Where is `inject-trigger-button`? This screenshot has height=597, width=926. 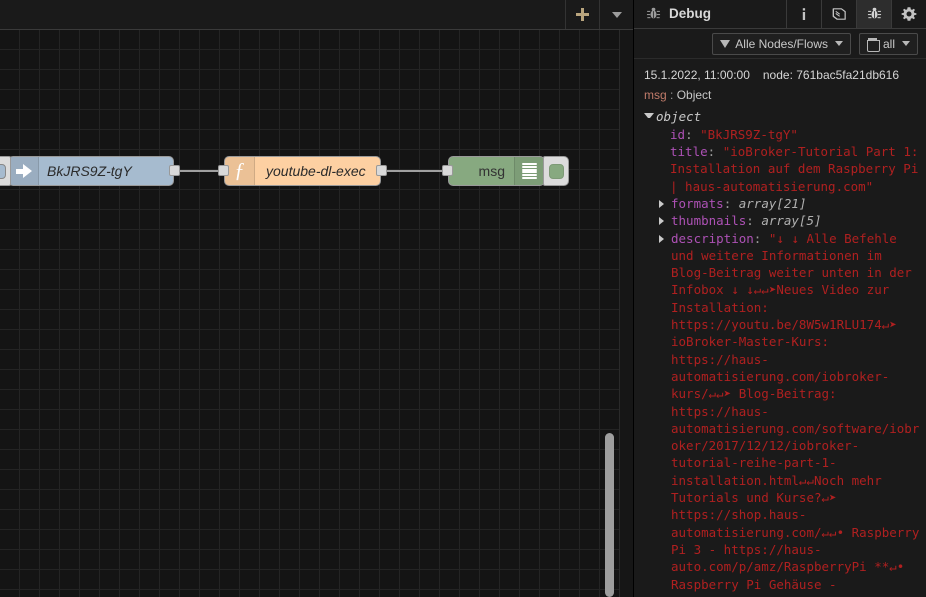 inject-trigger-button is located at coordinates (5, 171).